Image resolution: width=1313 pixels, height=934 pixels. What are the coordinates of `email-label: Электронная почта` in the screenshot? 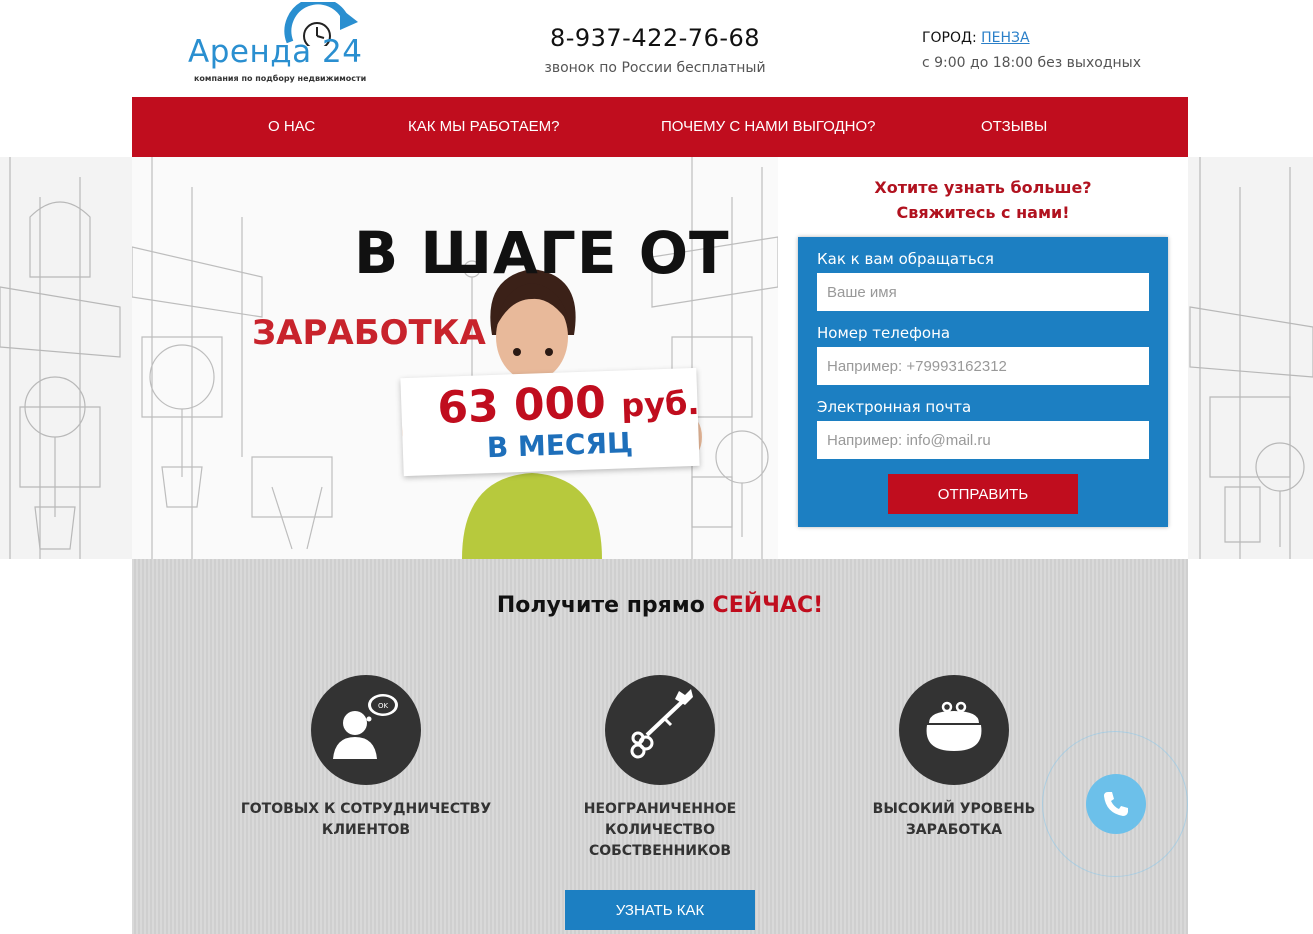 It's located at (894, 407).